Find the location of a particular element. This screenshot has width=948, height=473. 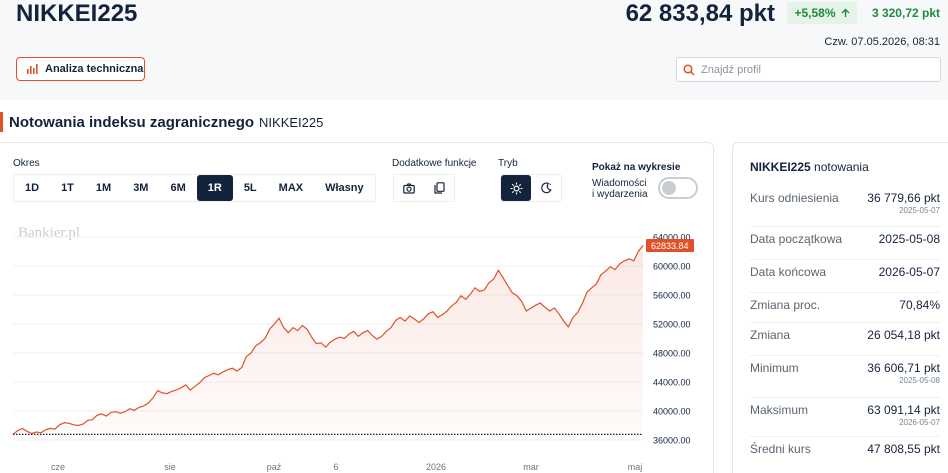

current-value-label: 62833.84 is located at coordinates (670, 246).